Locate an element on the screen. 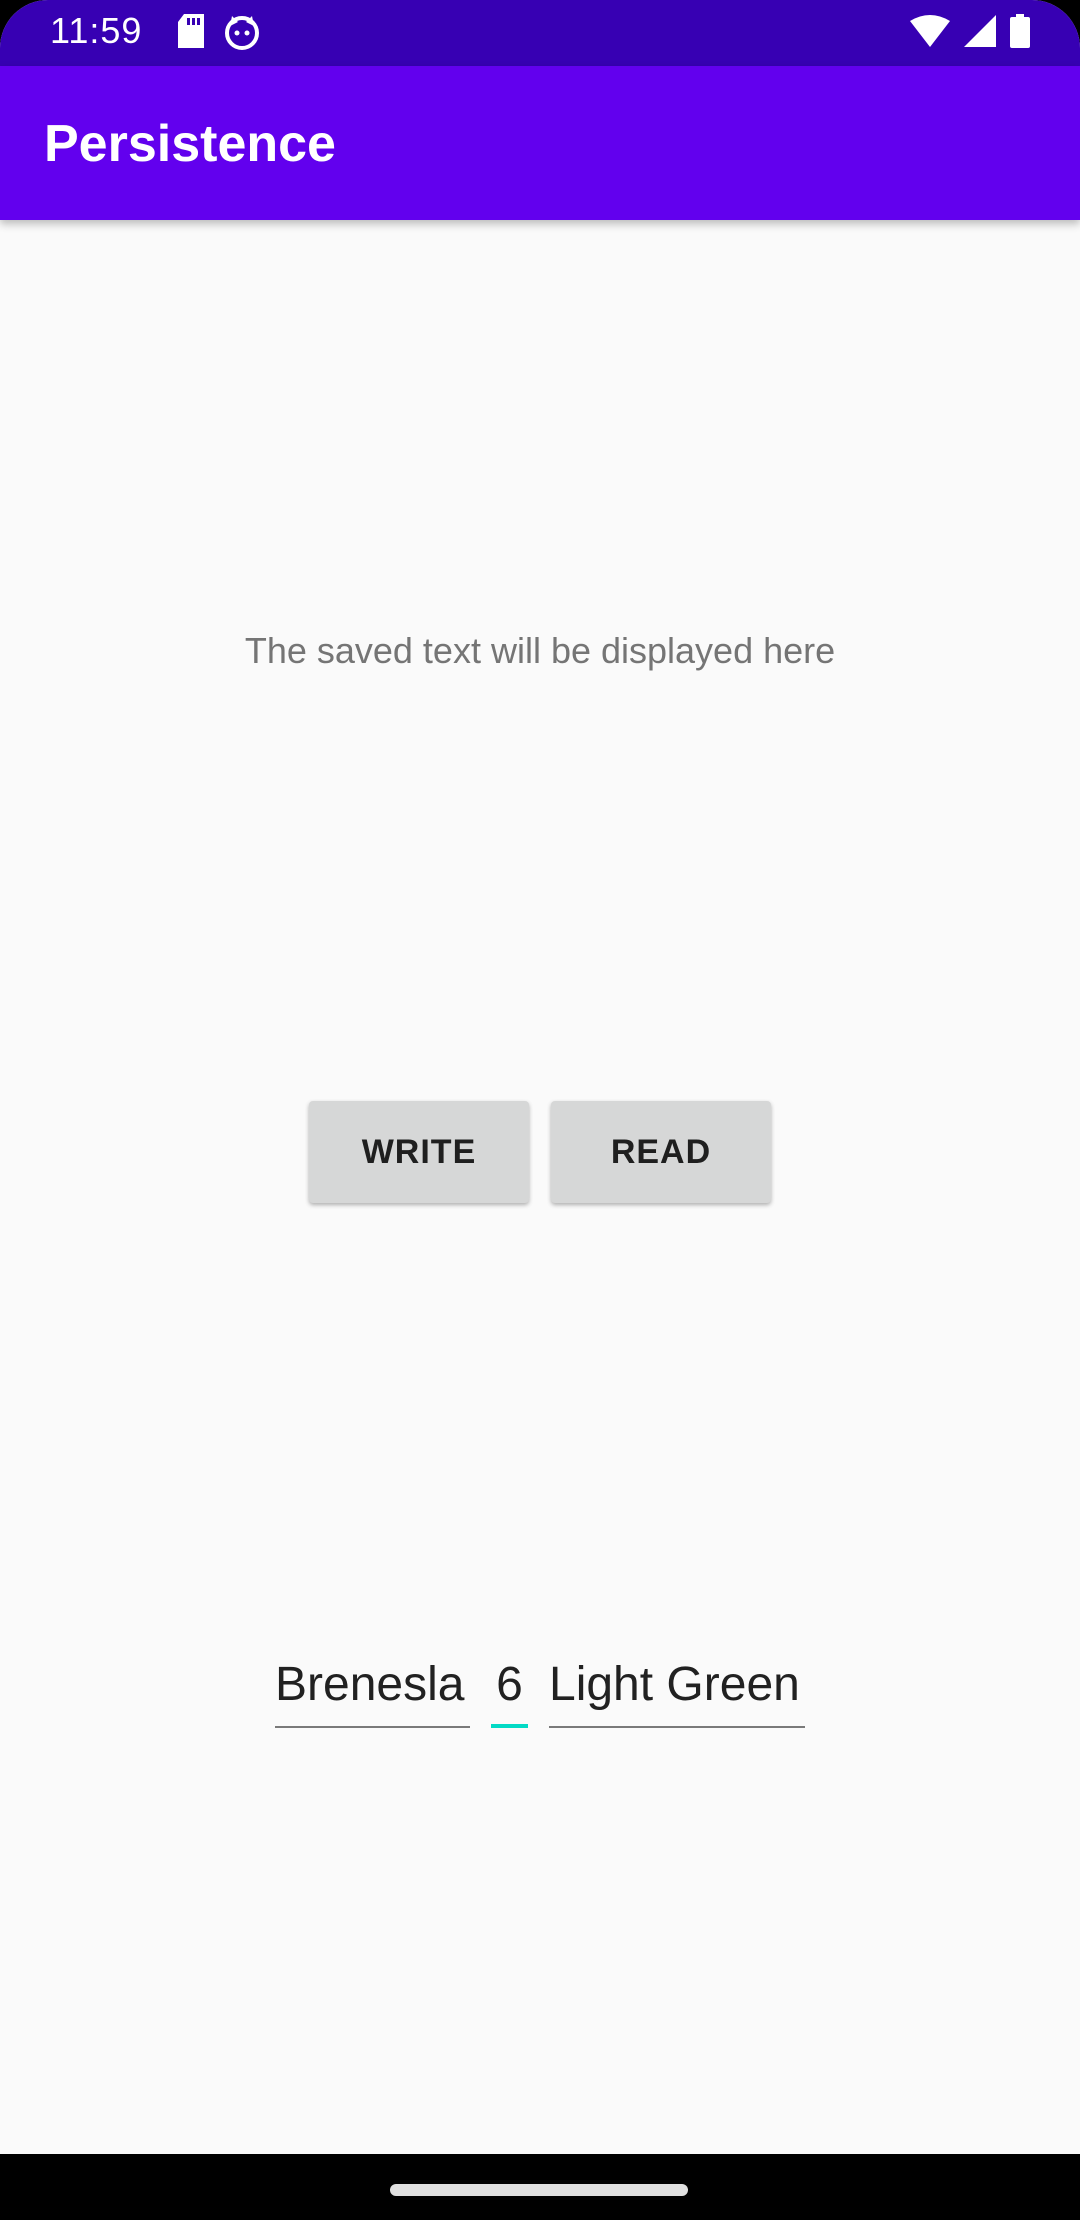 The width and height of the screenshot is (1080, 2220). home-gesture-handle is located at coordinates (539, 2190).